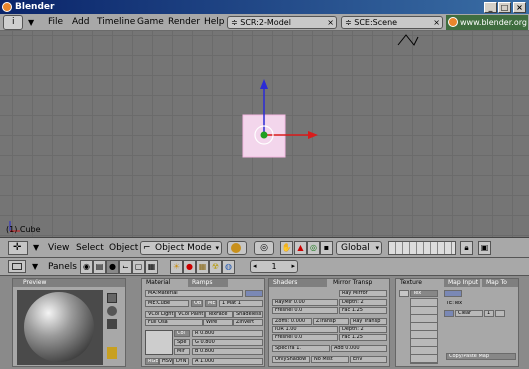  I want to click on wire-toggle: Wire, so click(218, 322).